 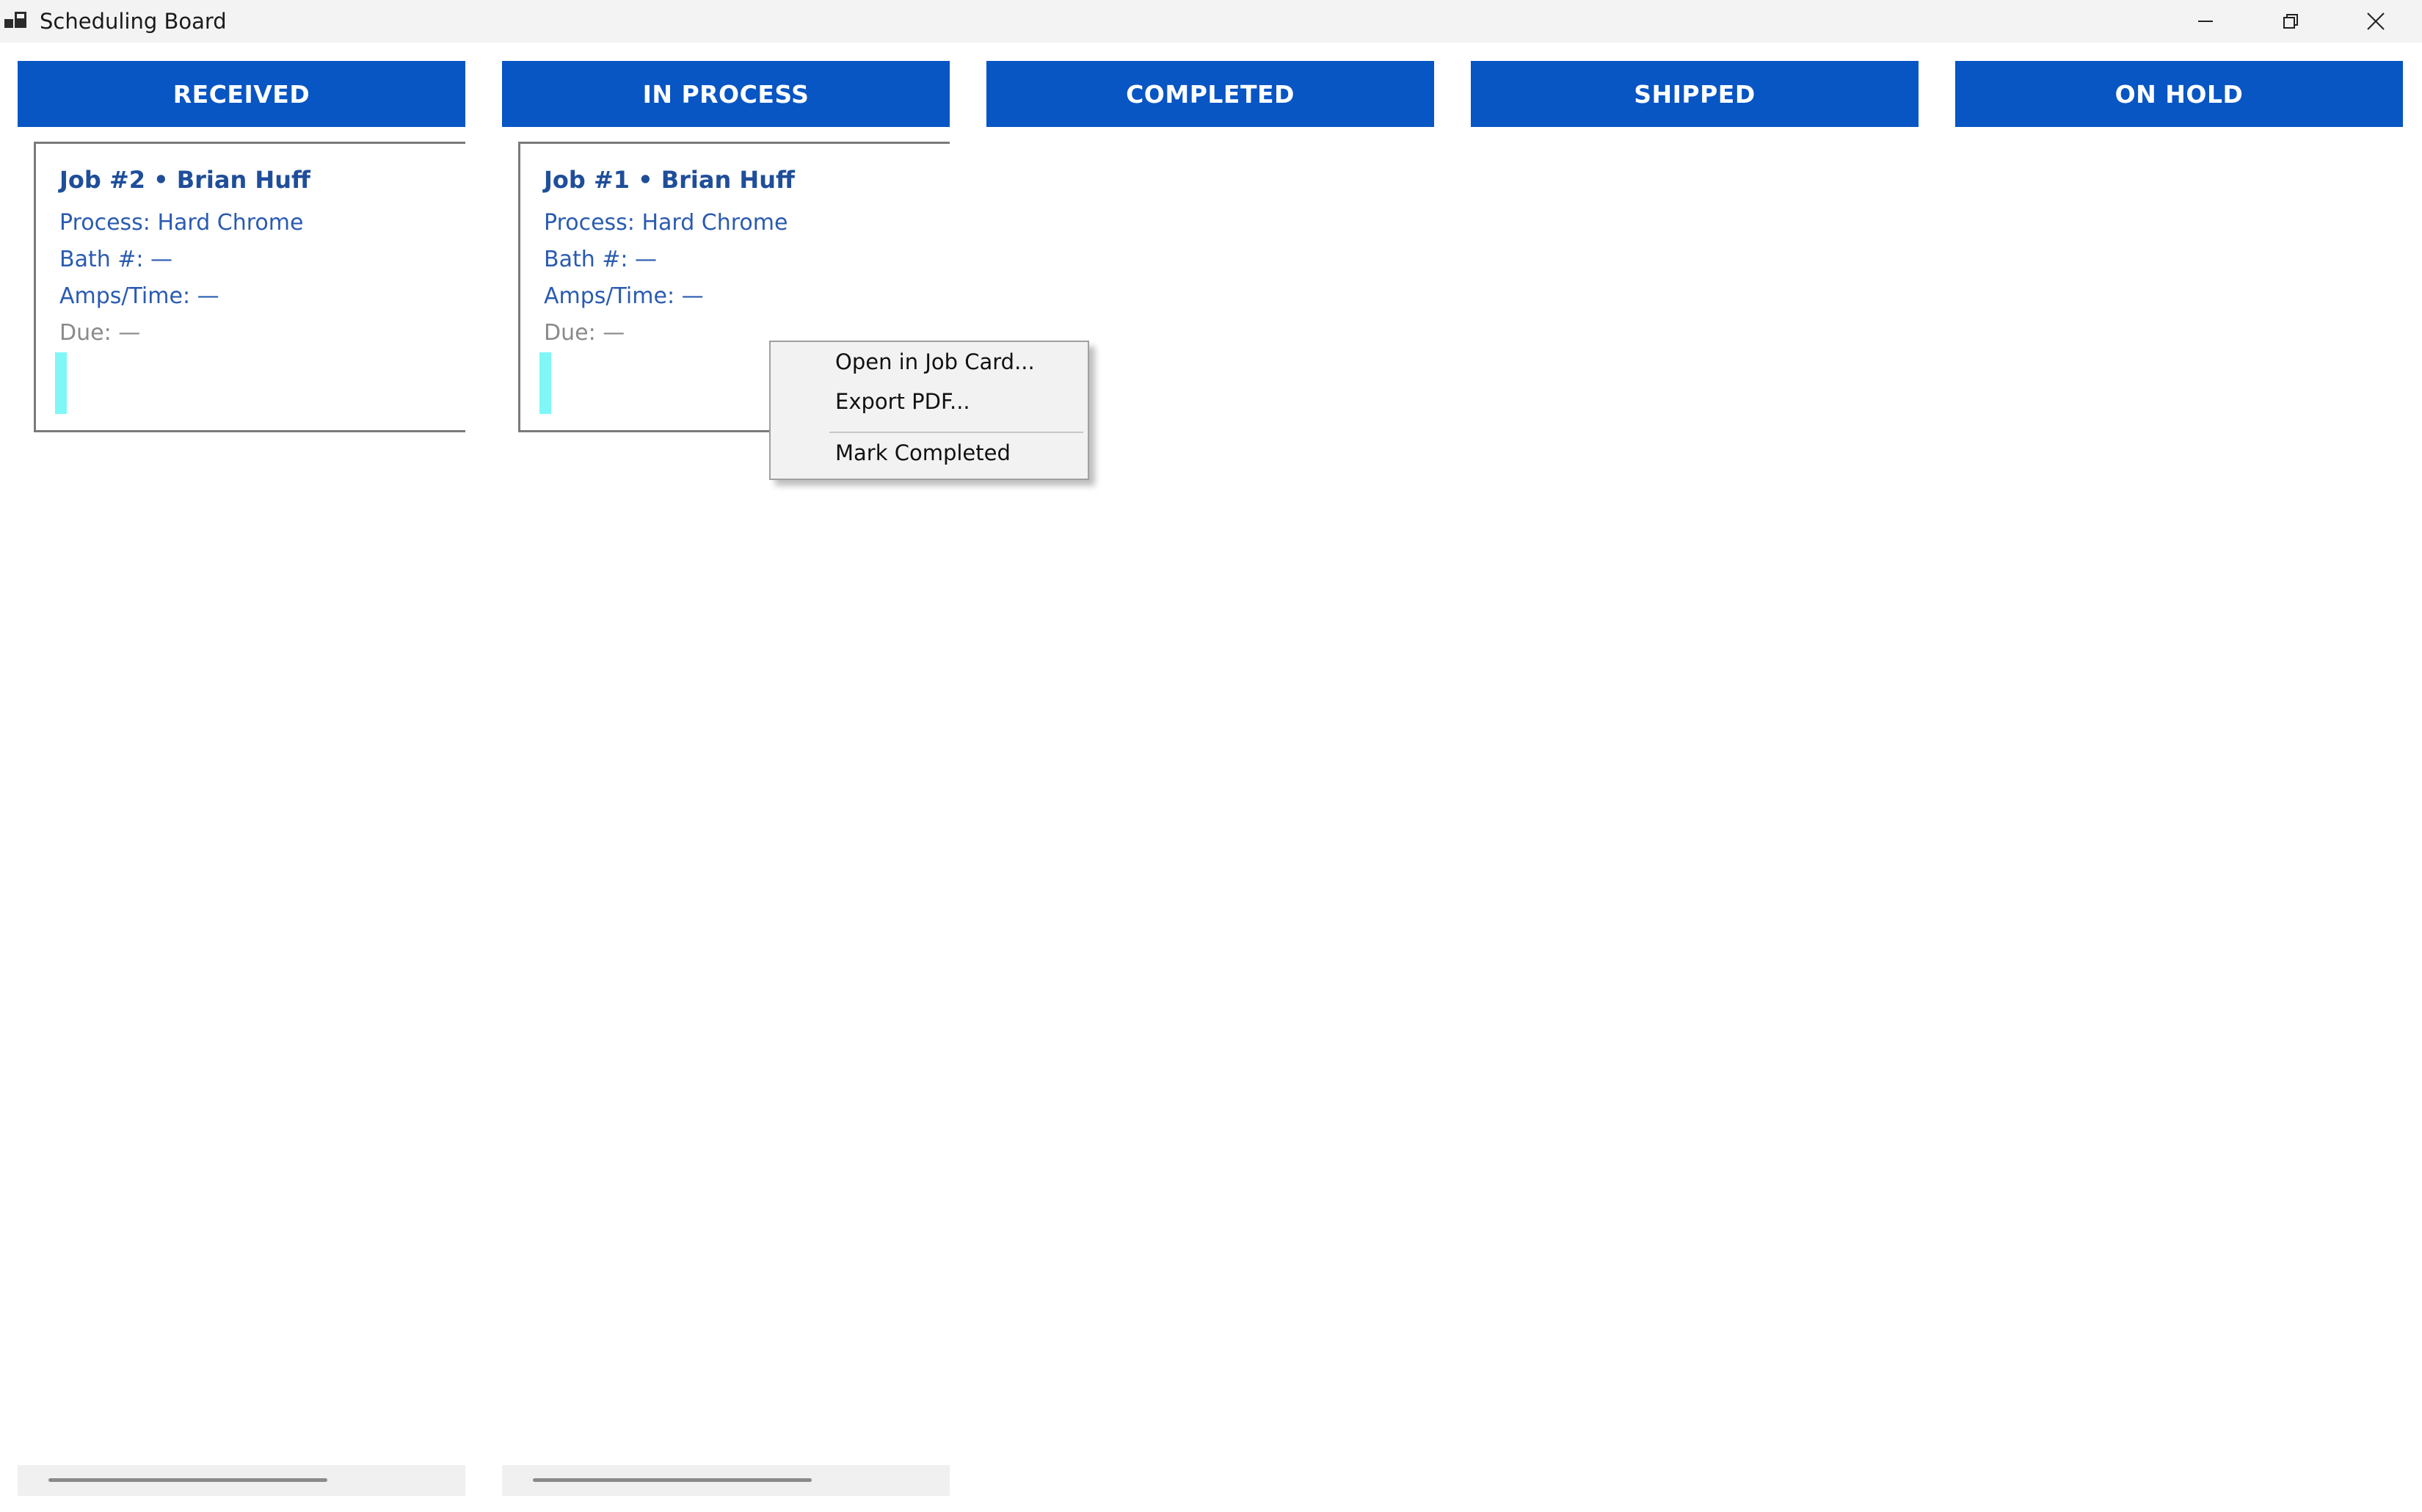 I want to click on minimize-button, so click(x=2205, y=21).